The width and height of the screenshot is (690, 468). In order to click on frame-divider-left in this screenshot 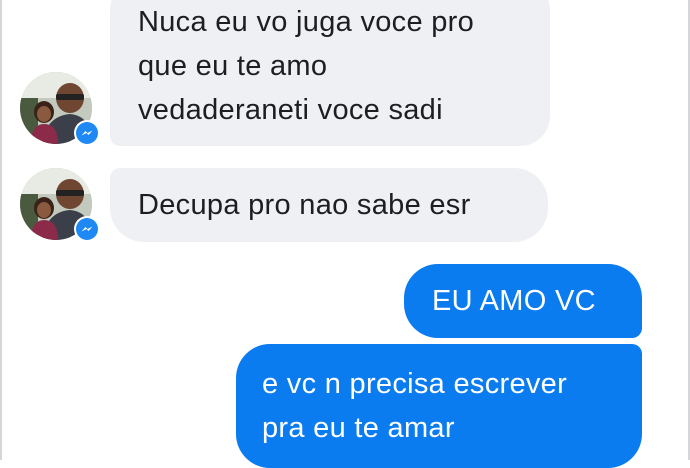, I will do `click(1, 230)`.